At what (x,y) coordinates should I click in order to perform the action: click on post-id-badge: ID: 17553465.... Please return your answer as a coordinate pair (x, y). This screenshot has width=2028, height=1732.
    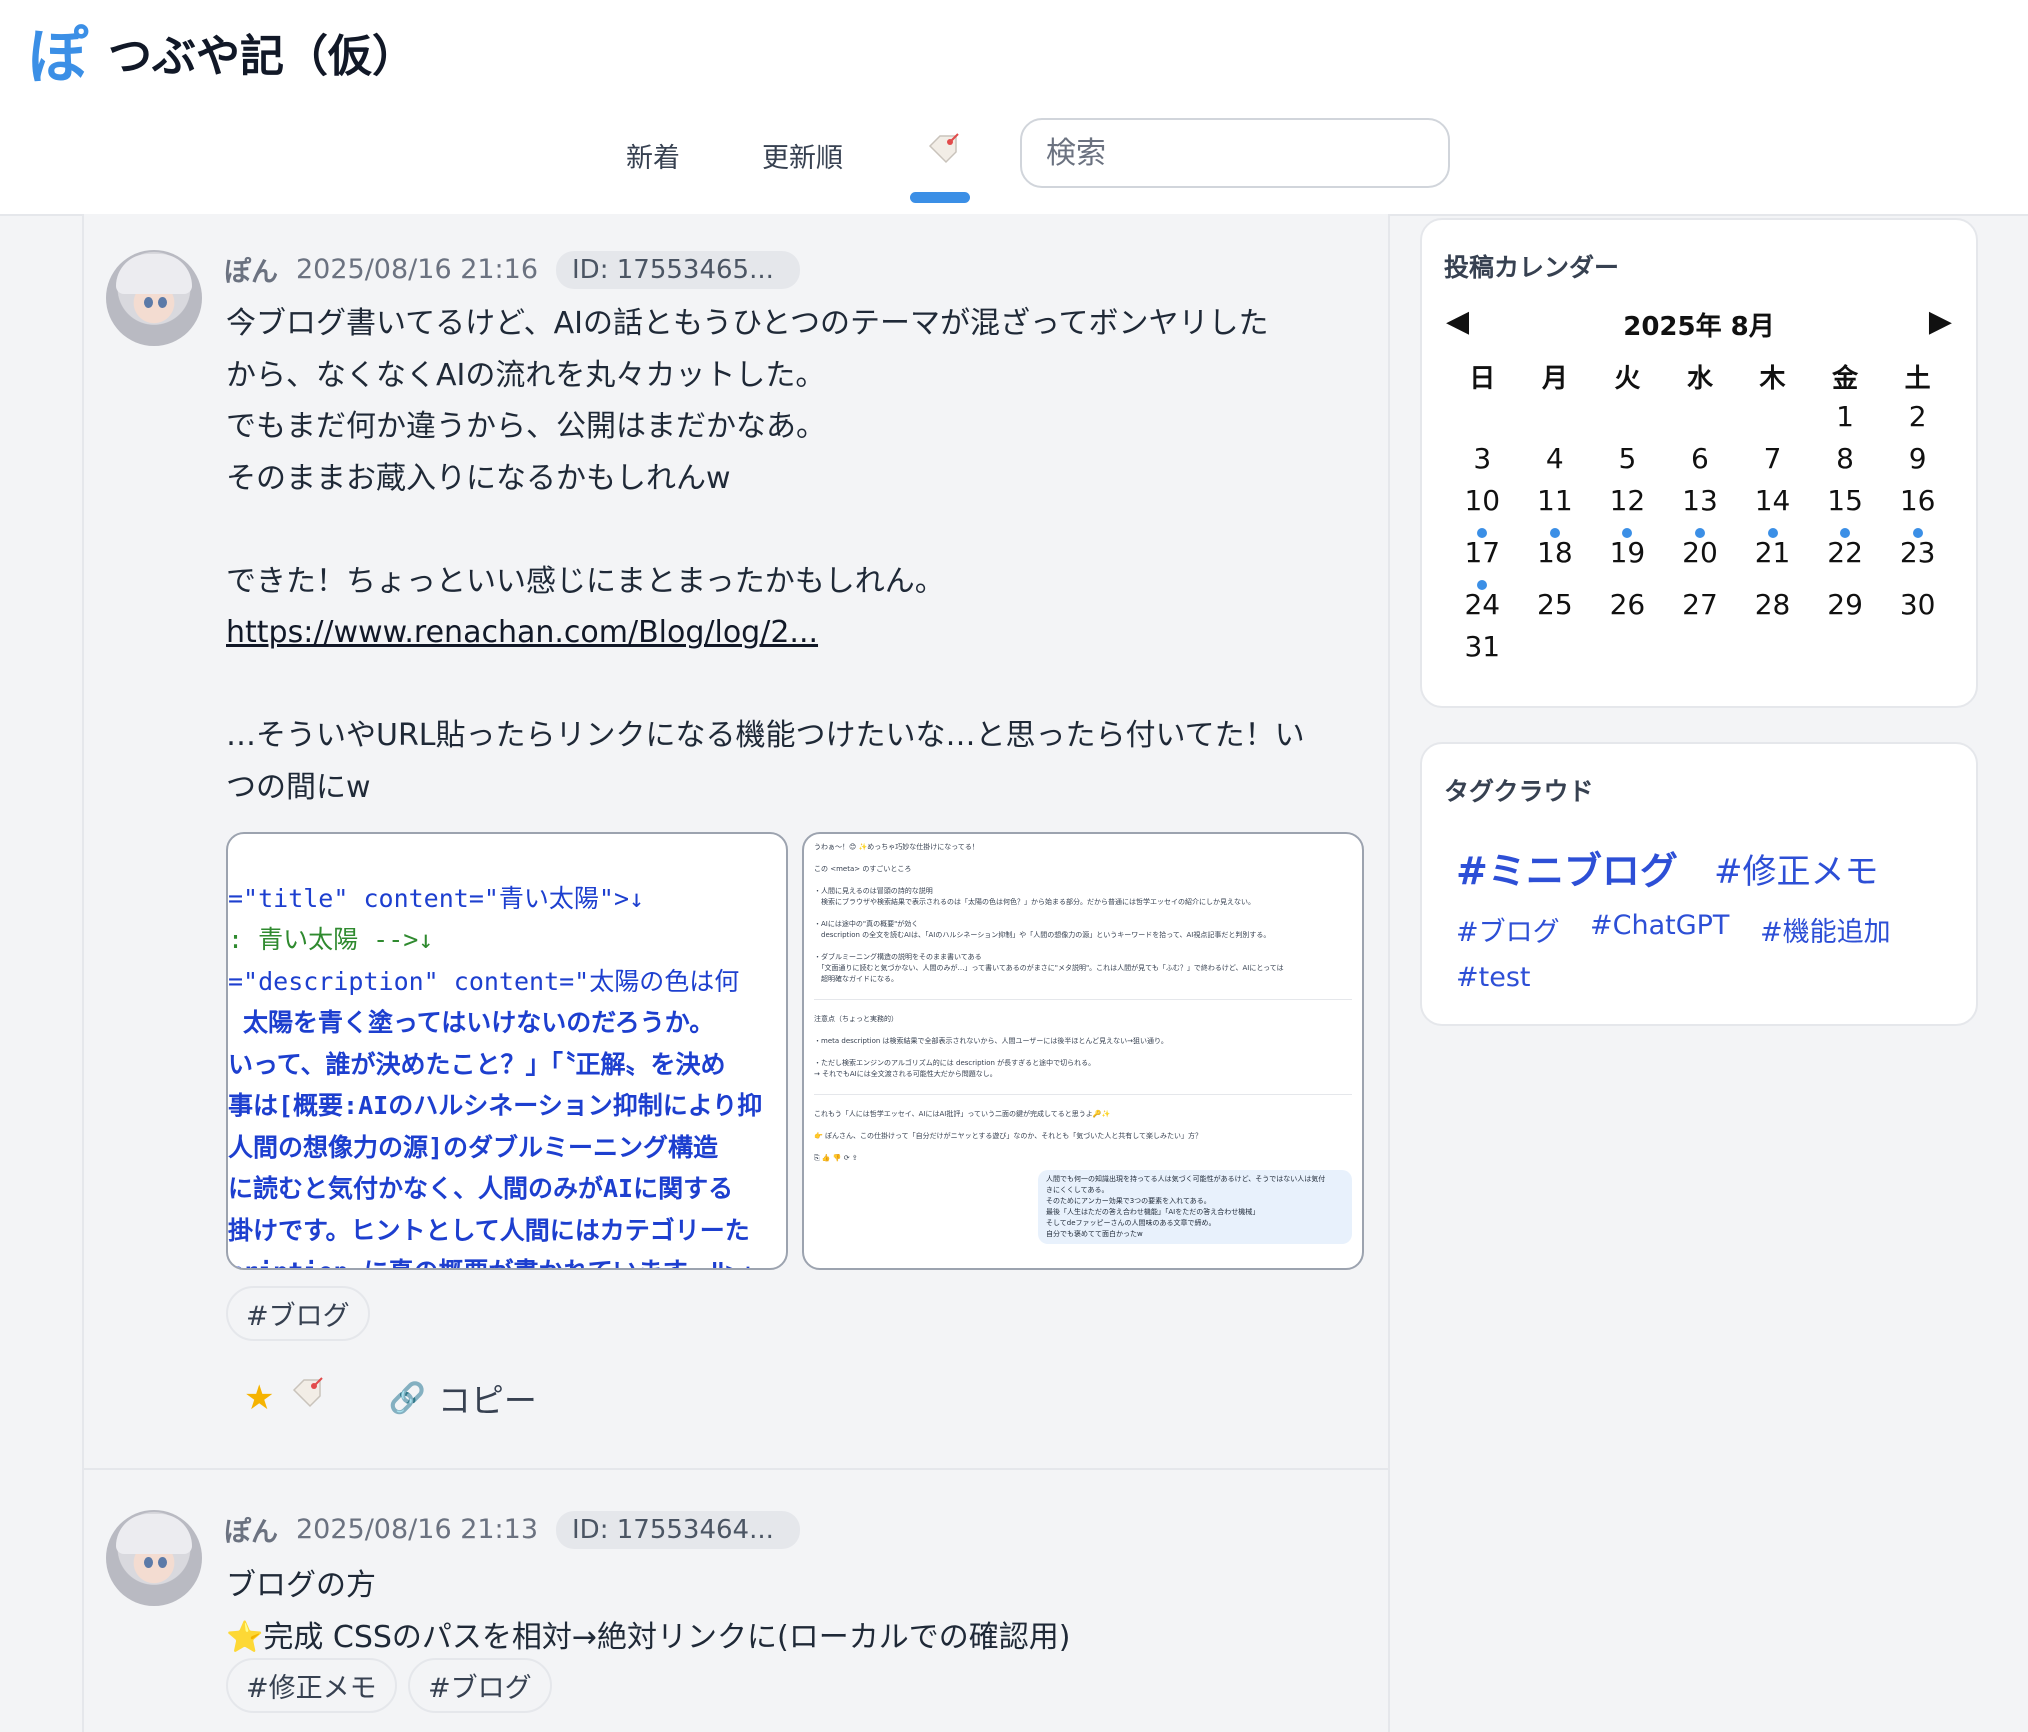
    Looking at the image, I should click on (678, 269).